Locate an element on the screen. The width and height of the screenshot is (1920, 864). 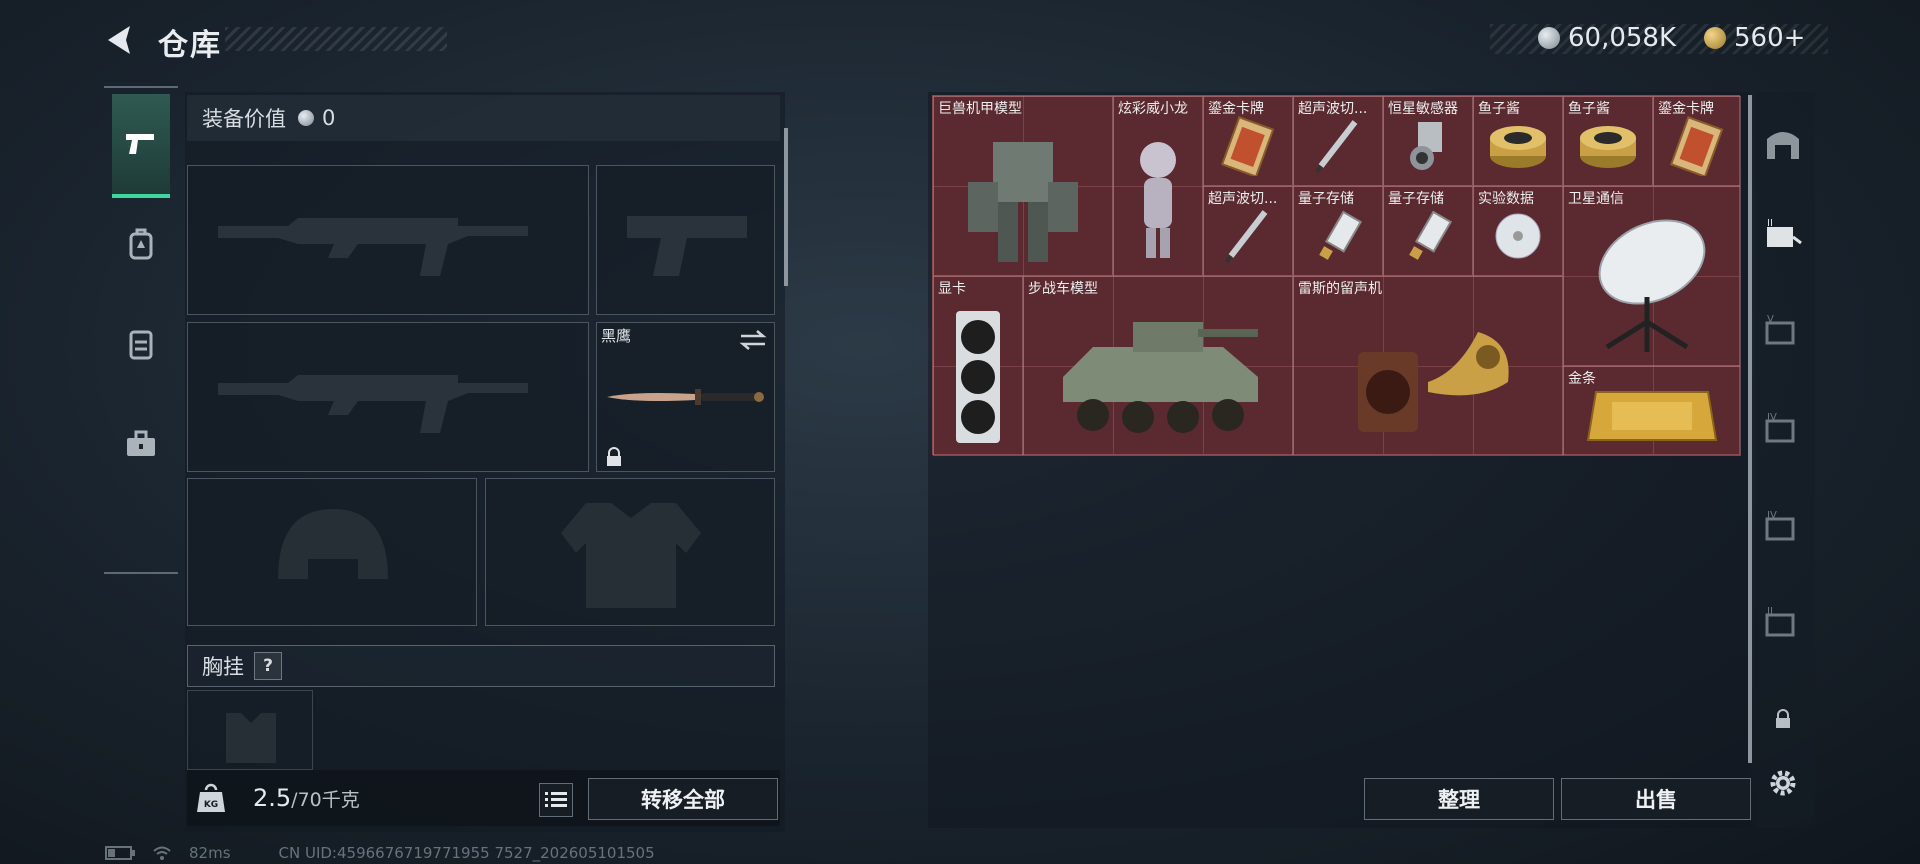
tab-all-storage is located at coordinates (1783, 143).